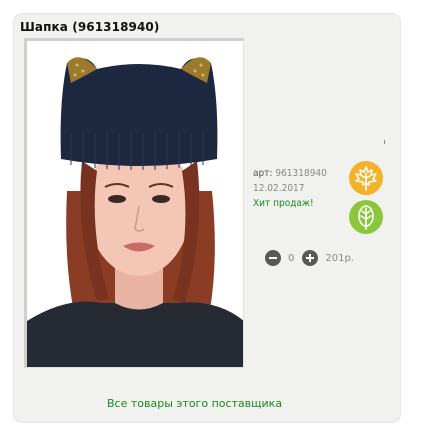 The width and height of the screenshot is (423, 429). What do you see at coordinates (273, 258) in the screenshot?
I see `minus-circle-icon` at bounding box center [273, 258].